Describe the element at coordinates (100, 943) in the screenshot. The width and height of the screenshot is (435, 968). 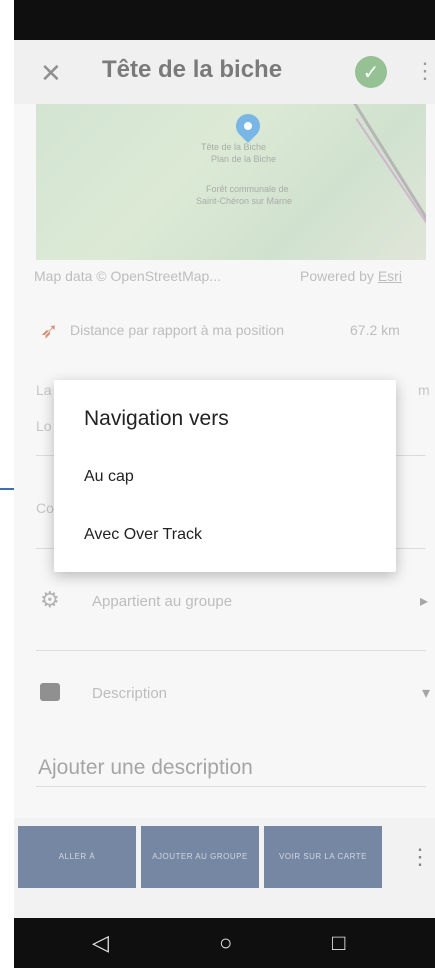
I see `back-icon: ◁` at that location.